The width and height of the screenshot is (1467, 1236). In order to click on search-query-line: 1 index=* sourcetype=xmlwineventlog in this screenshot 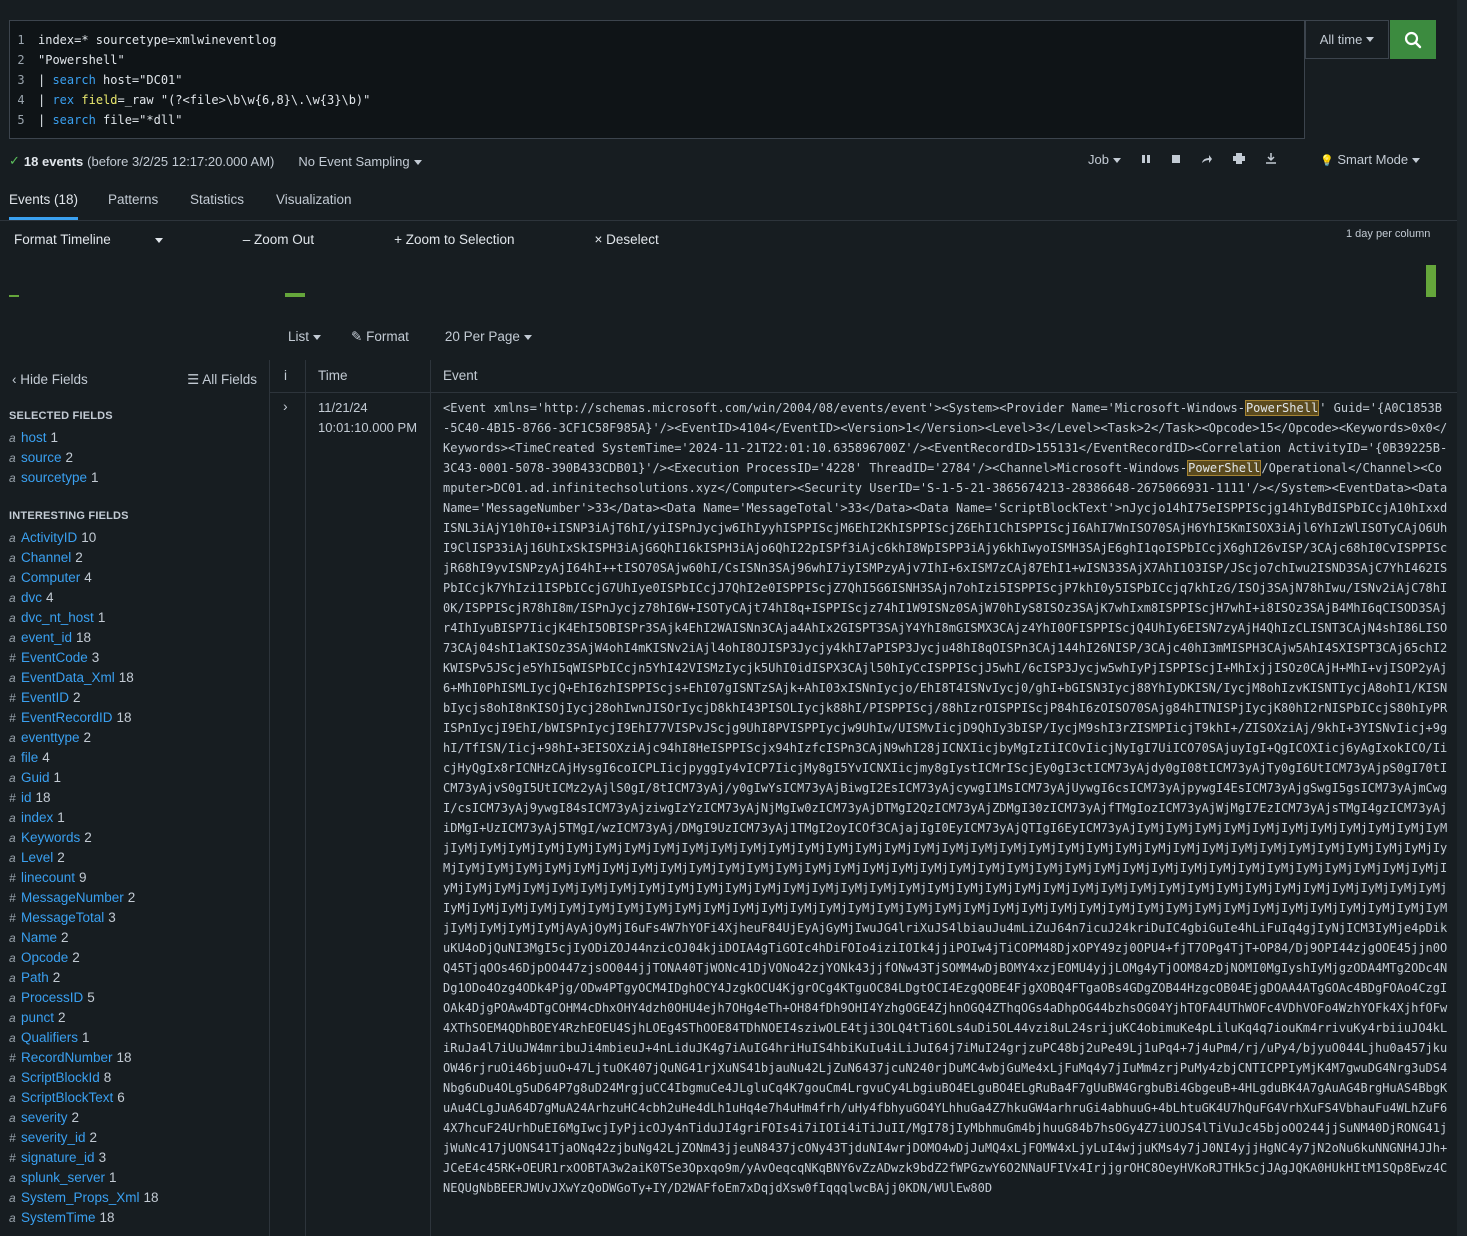, I will do `click(190, 40)`.